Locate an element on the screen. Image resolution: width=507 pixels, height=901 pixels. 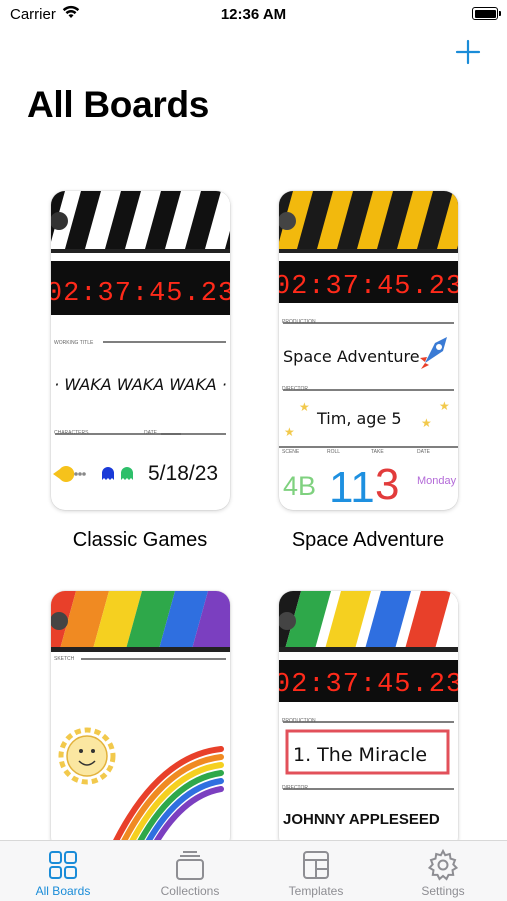
working-title-value: · WAKA WAKA WAKA · is located at coordinates (140, 384).